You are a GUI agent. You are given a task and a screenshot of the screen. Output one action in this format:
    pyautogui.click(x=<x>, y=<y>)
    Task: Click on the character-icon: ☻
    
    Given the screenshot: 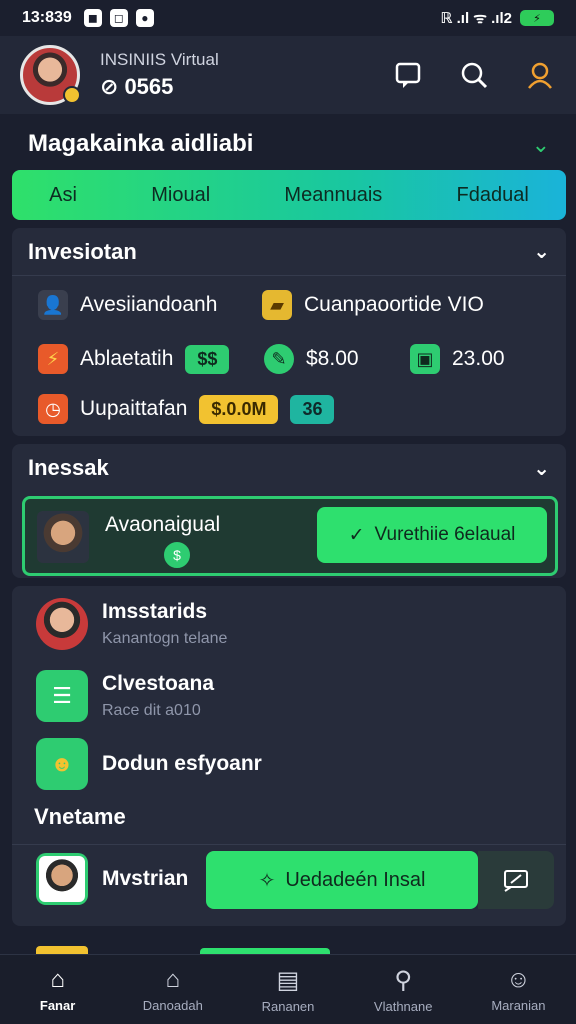 What is the action you would take?
    pyautogui.click(x=62, y=764)
    